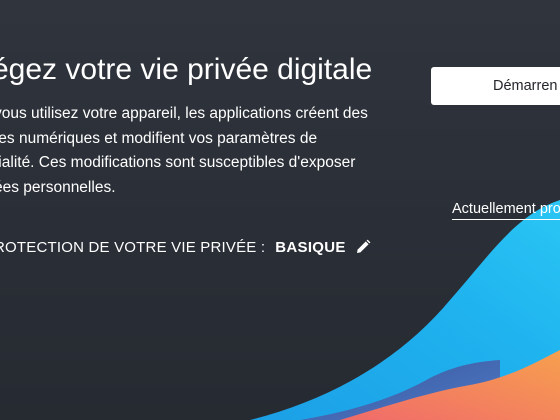 The width and height of the screenshot is (560, 420). Describe the element at coordinates (363, 247) in the screenshot. I see `pencil-icon` at that location.